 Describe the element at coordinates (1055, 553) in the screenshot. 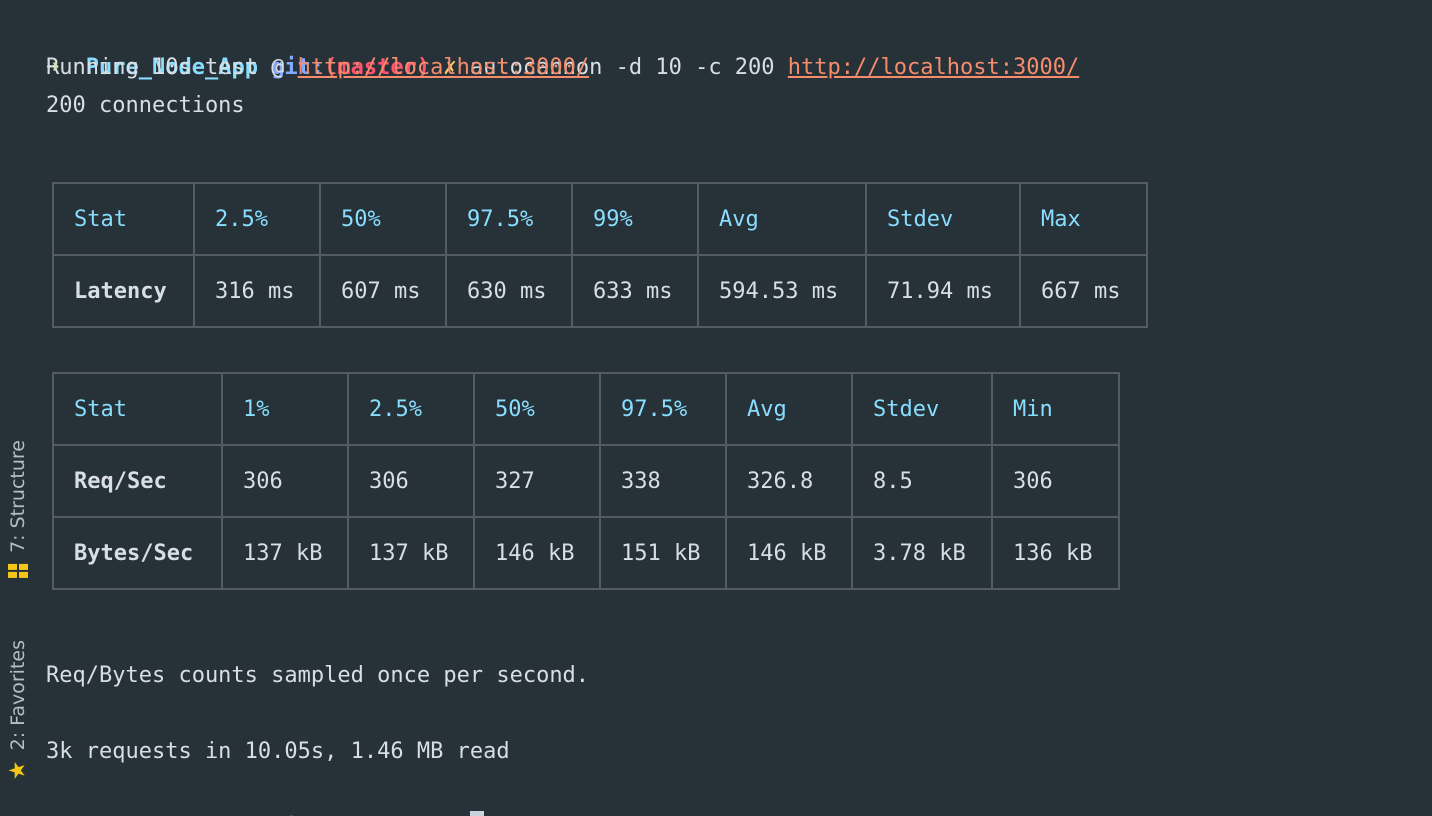

I see `bytes-sec-cell: 136 kB` at that location.